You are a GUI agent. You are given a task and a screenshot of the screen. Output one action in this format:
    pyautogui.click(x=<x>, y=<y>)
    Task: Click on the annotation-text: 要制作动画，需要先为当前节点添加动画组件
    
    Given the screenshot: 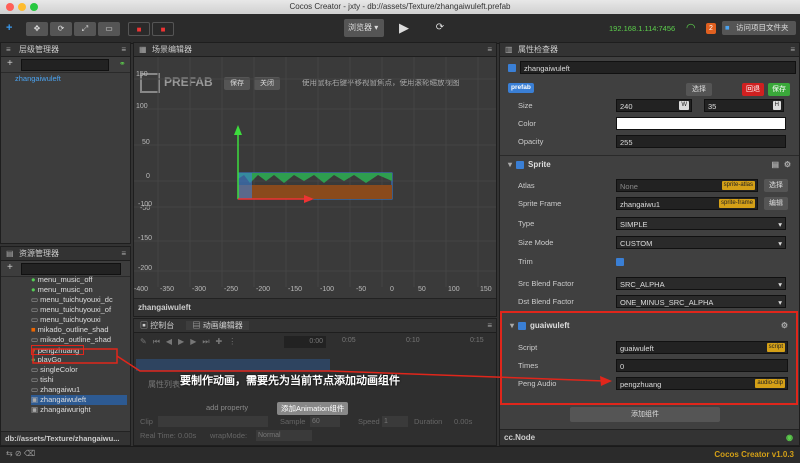 What is the action you would take?
    pyautogui.click(x=290, y=381)
    